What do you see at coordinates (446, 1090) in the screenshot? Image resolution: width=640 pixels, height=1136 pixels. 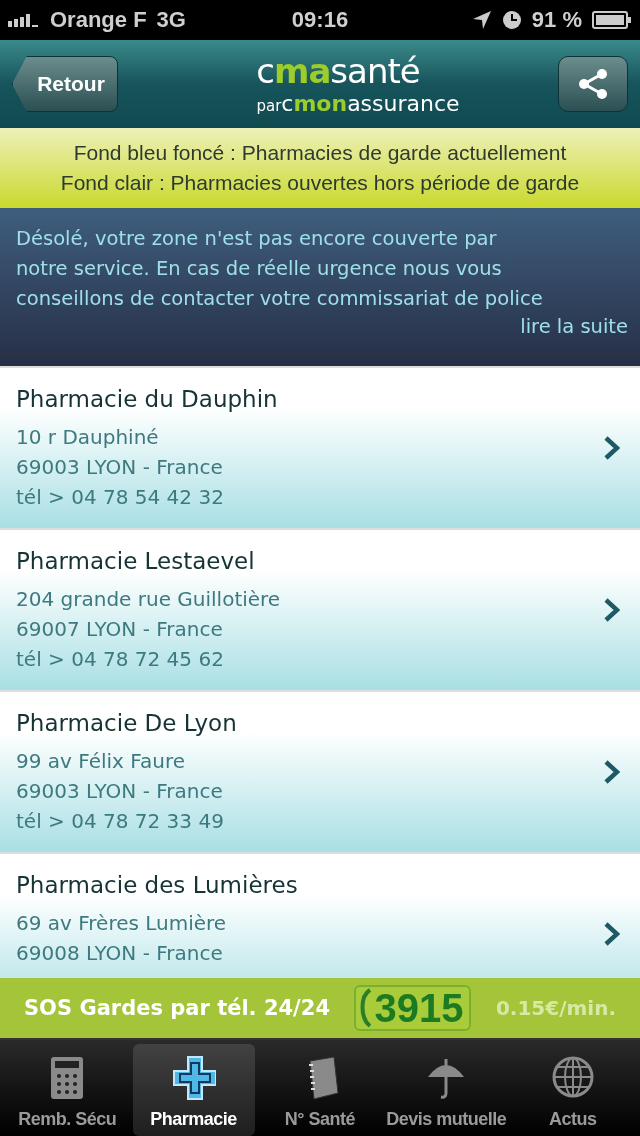 I see `tab-button: Devis mutuelle` at bounding box center [446, 1090].